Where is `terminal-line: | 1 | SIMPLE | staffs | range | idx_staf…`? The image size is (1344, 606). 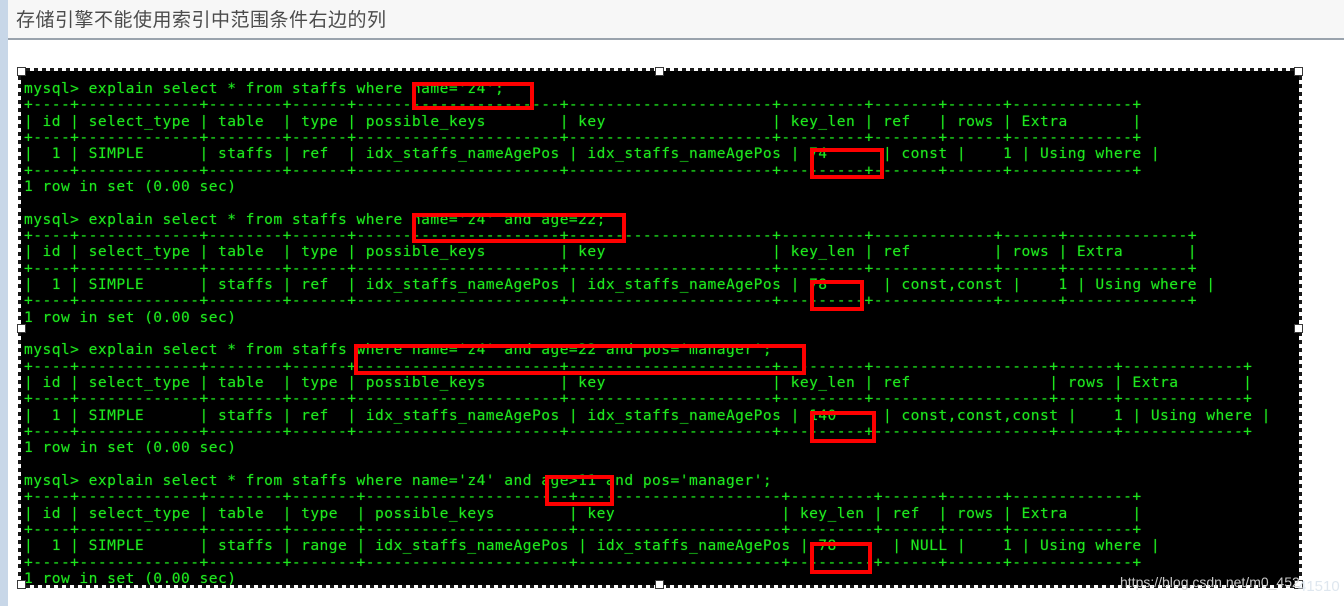 terminal-line: | 1 | SIMPLE | staffs | range | idx_staf… is located at coordinates (592, 546).